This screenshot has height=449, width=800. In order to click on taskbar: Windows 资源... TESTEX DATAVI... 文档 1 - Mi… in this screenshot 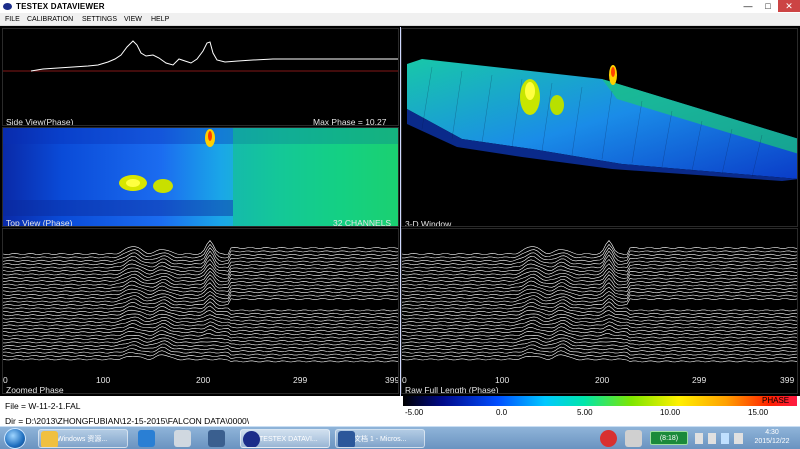, I will do `click(400, 437)`.